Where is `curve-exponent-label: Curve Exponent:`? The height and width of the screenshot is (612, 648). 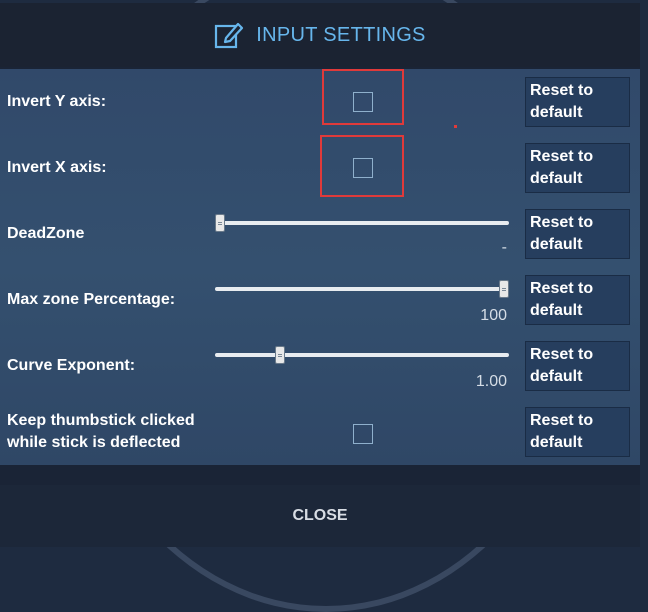 curve-exponent-label: Curve Exponent: is located at coordinates (71, 365).